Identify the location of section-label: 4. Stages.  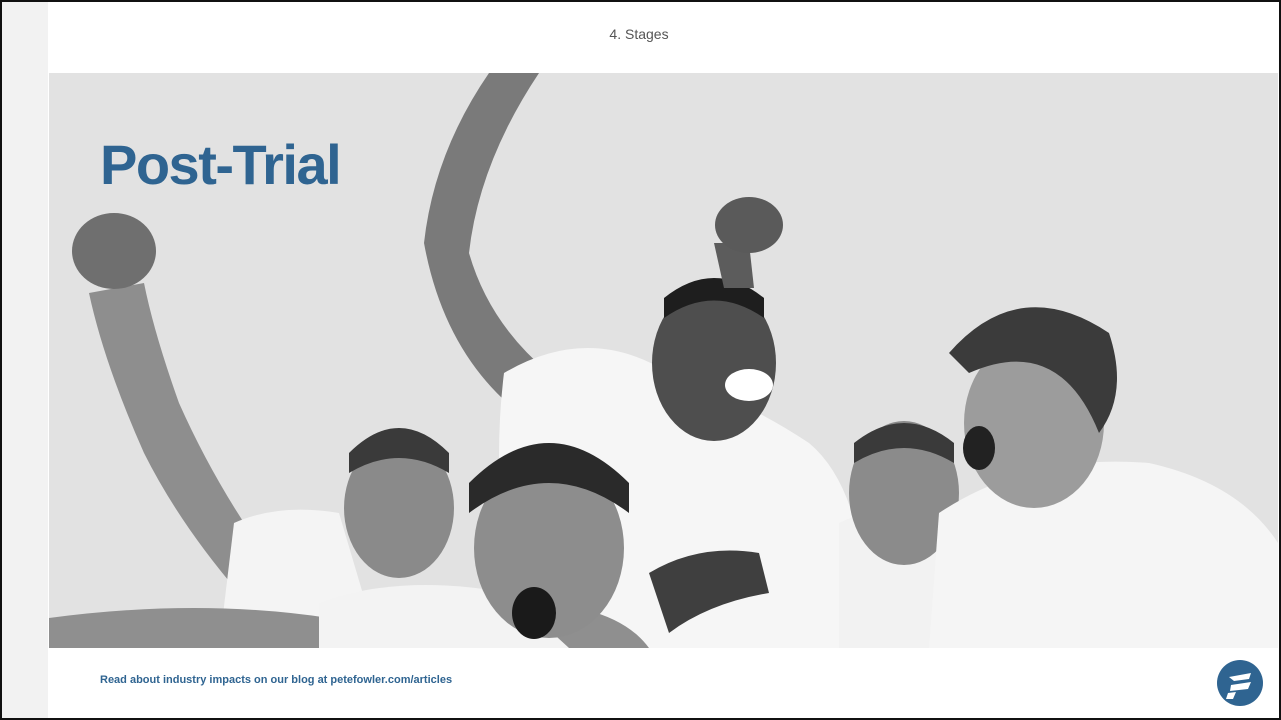
(639, 34).